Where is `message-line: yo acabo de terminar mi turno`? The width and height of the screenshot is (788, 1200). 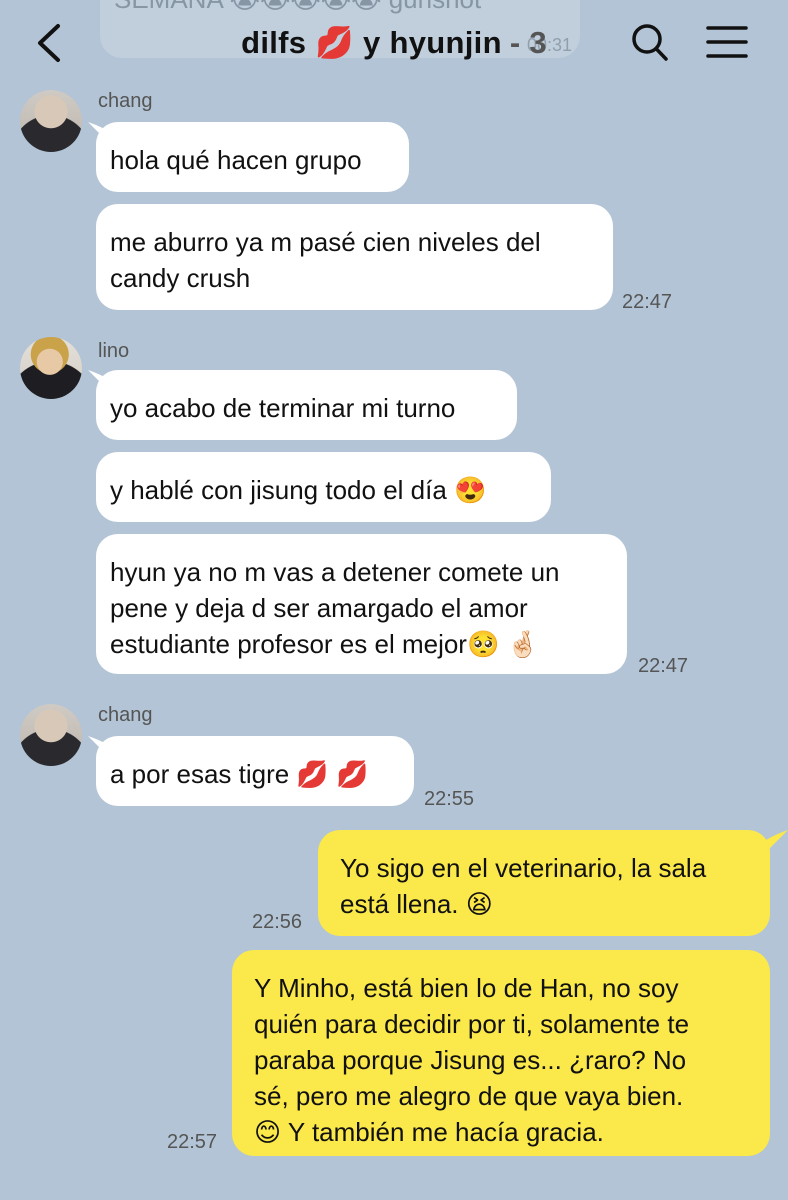 message-line: yo acabo de terminar mi turno is located at coordinates (283, 408).